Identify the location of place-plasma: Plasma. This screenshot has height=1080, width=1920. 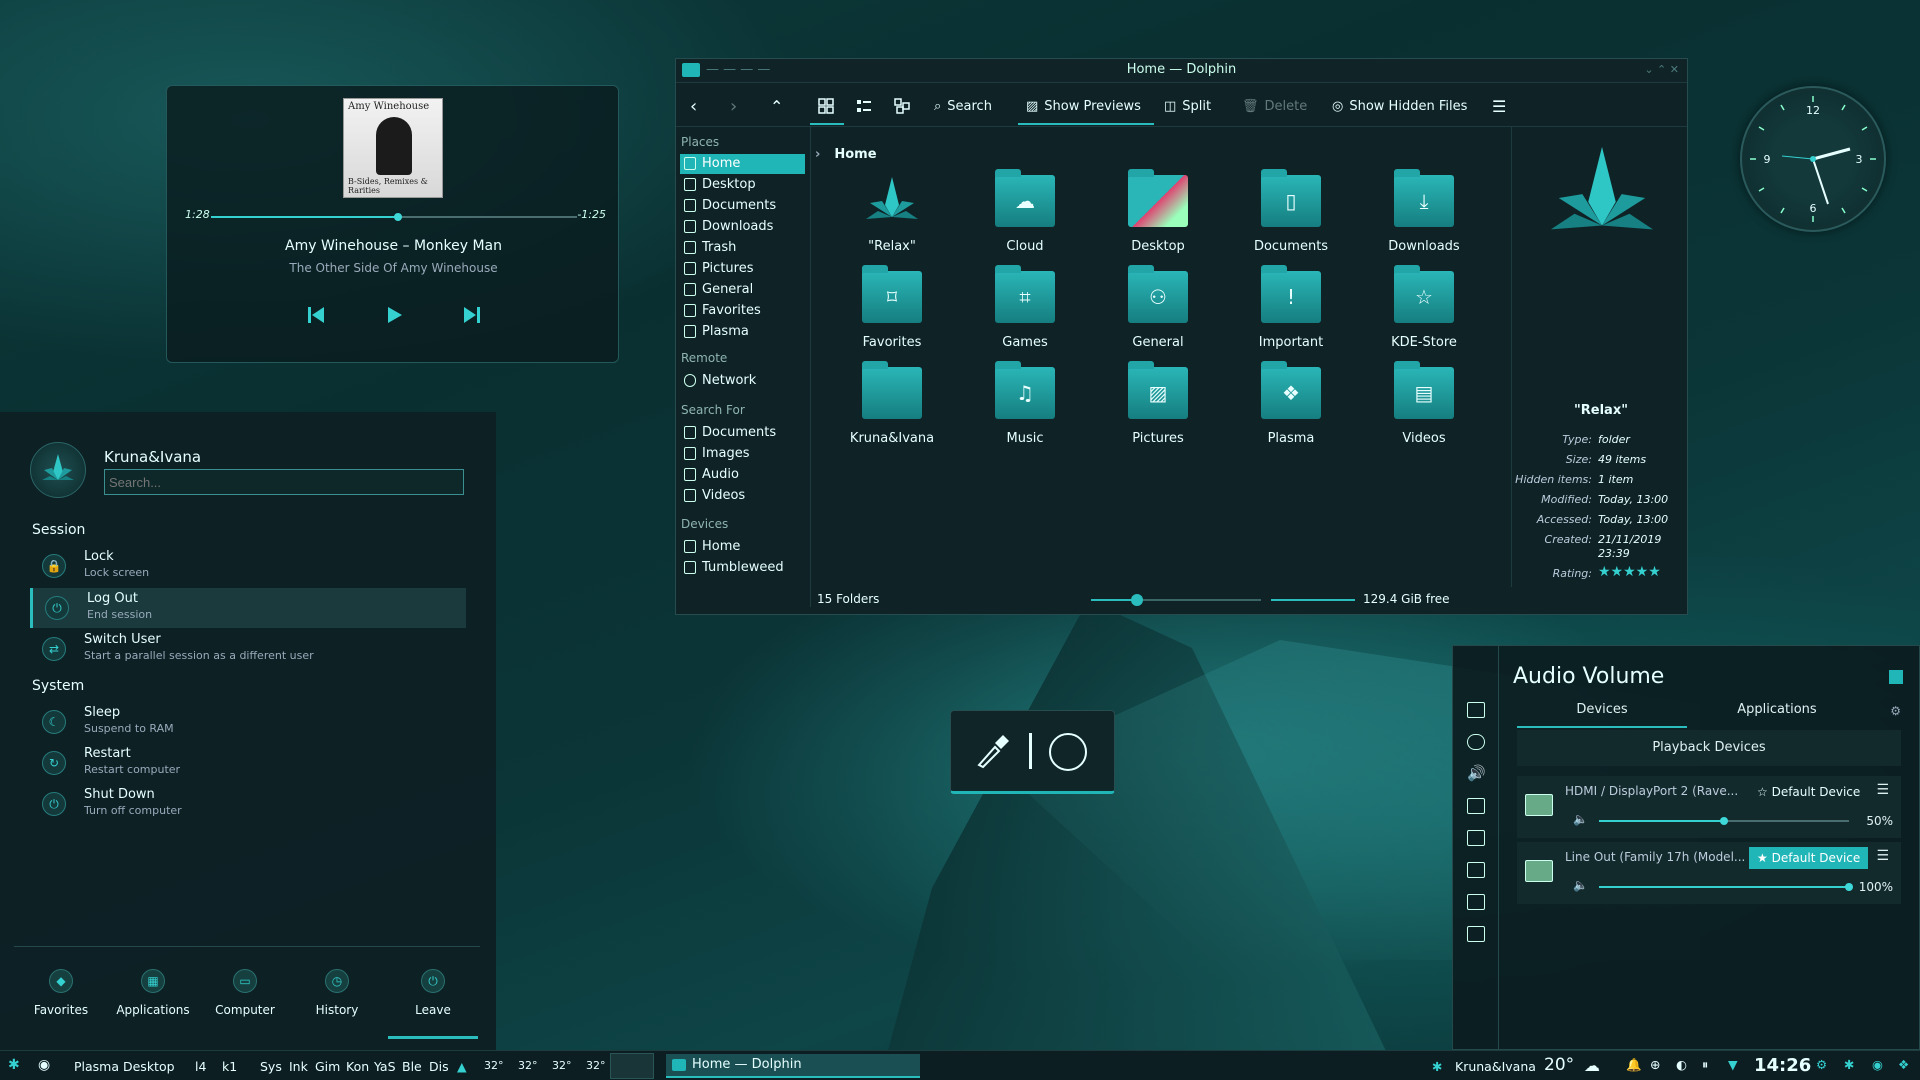
(742, 332).